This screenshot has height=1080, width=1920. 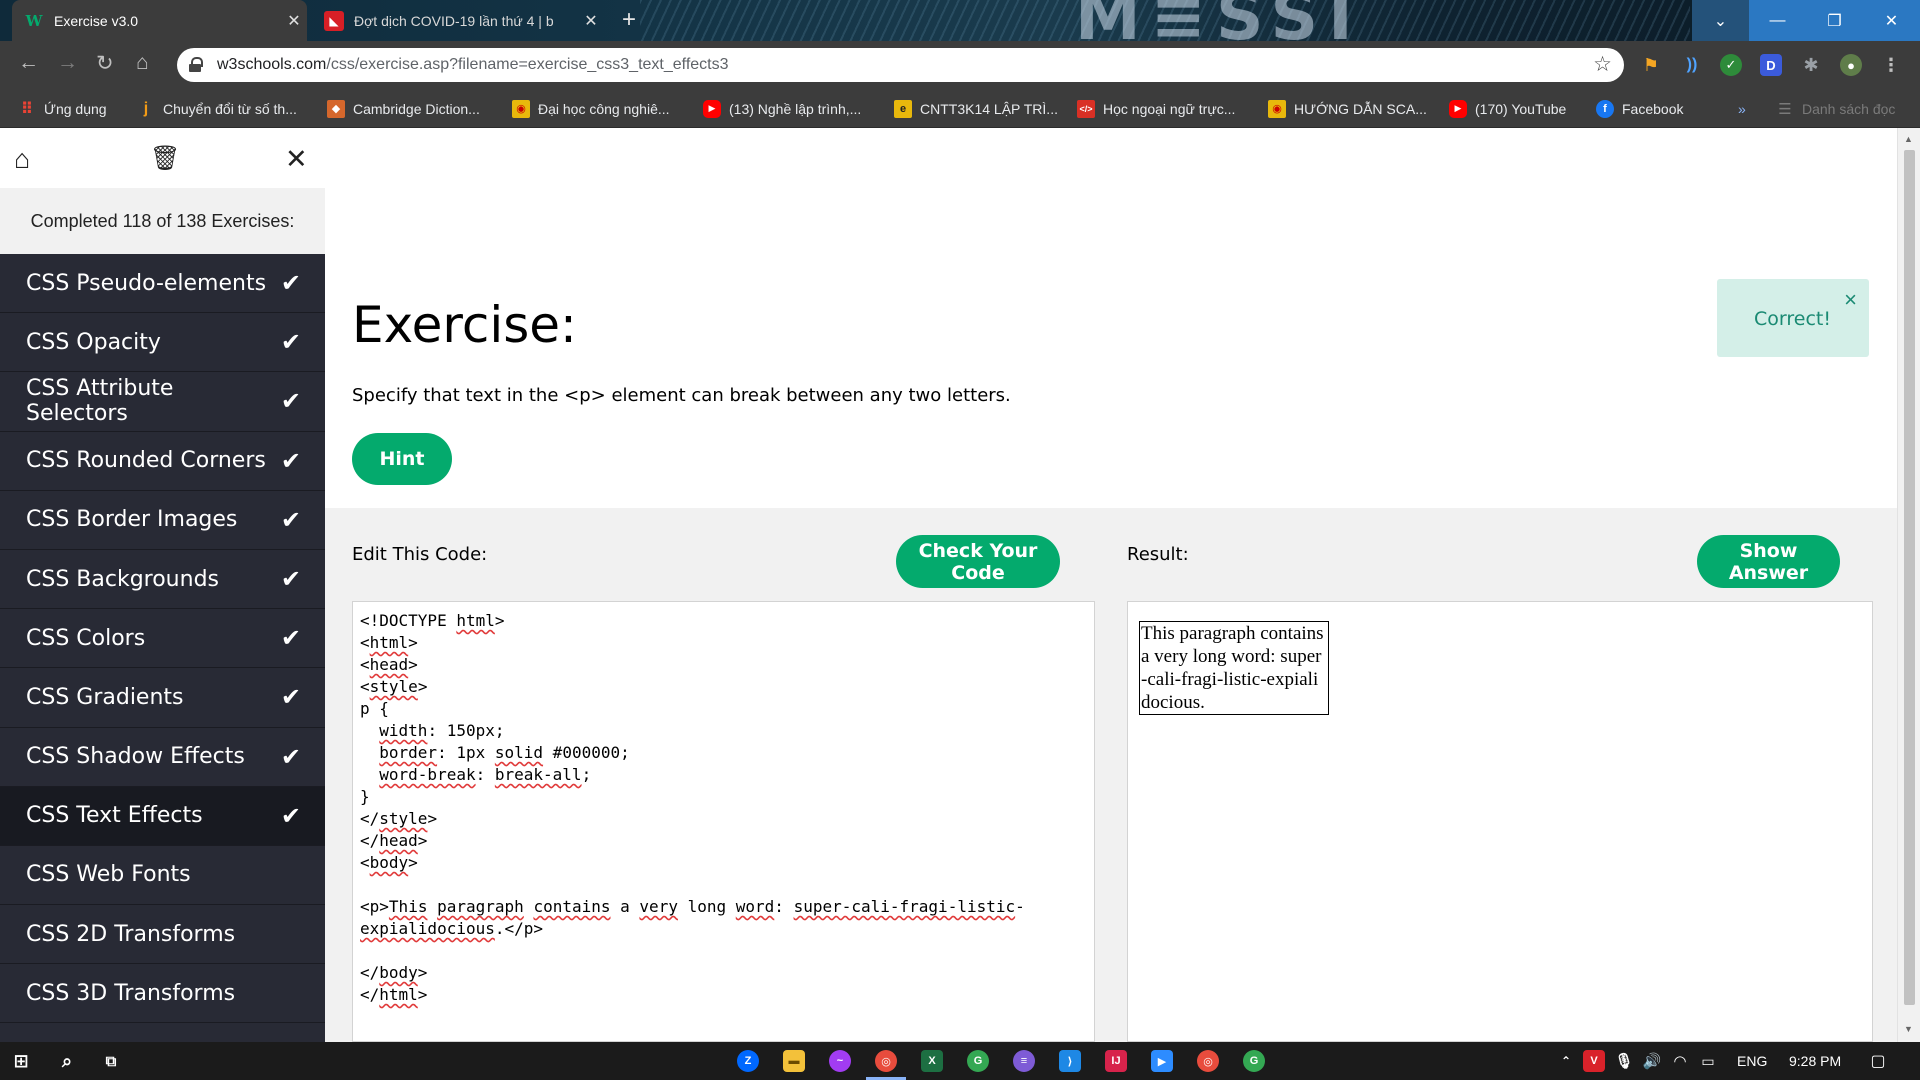 What do you see at coordinates (394, 994) in the screenshot?
I see `code-text: </html>` at bounding box center [394, 994].